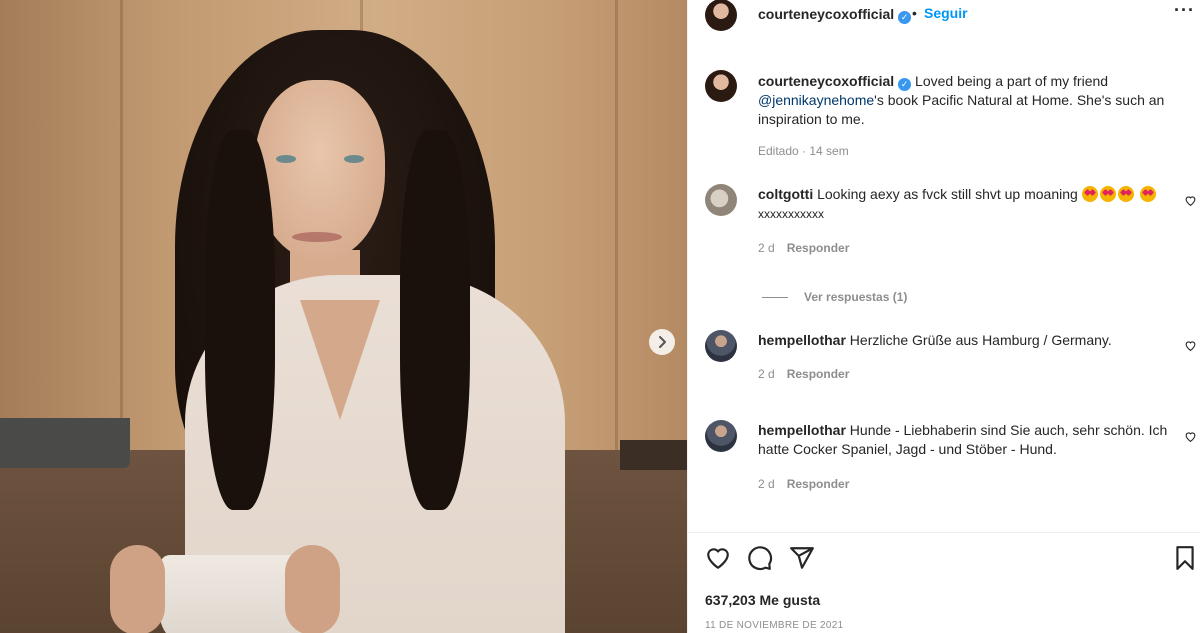 This screenshot has height=633, width=1200. I want to click on chevron-right-icon, so click(662, 342).